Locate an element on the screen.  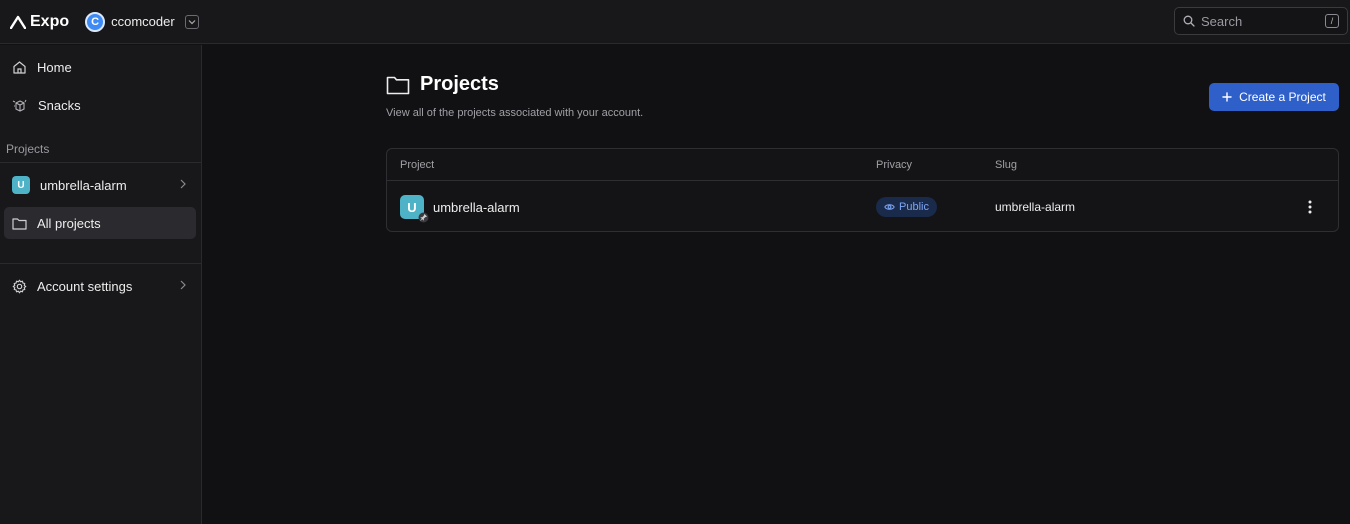
table-header: Project Privacy Slug is located at coordinates (862, 165).